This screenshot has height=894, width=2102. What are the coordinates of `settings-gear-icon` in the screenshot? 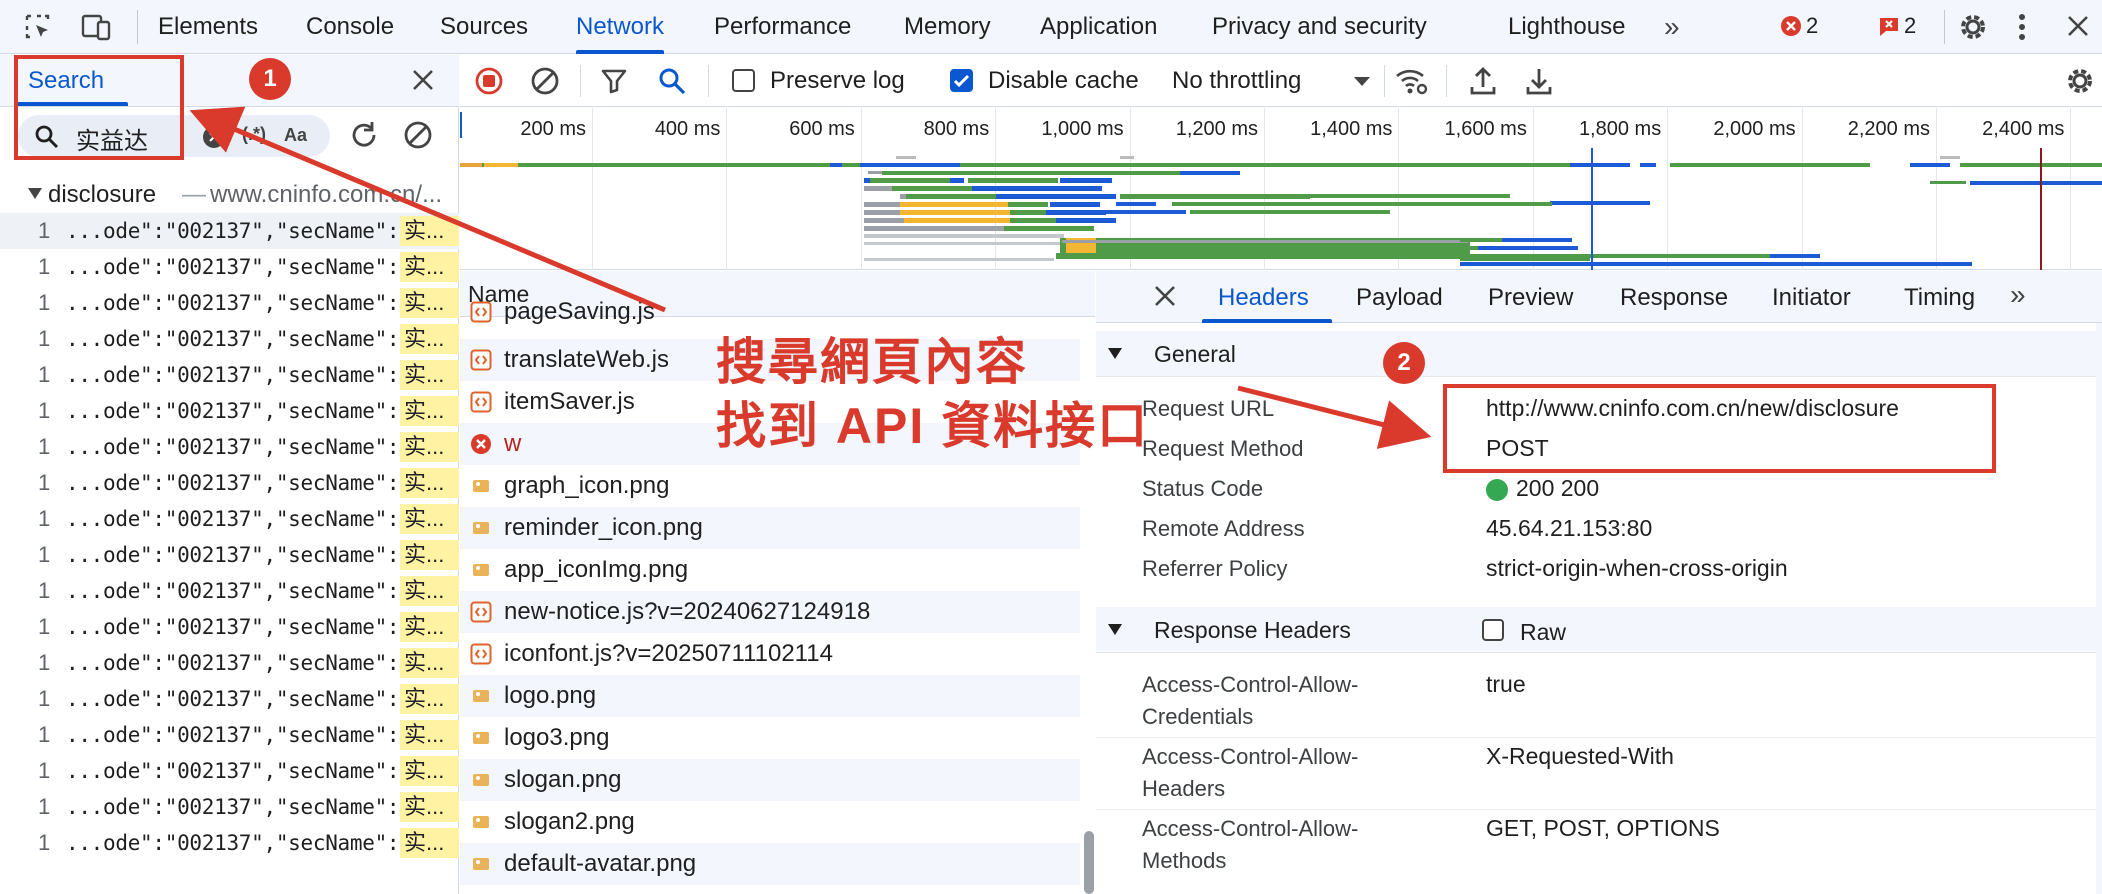 It's located at (1973, 27).